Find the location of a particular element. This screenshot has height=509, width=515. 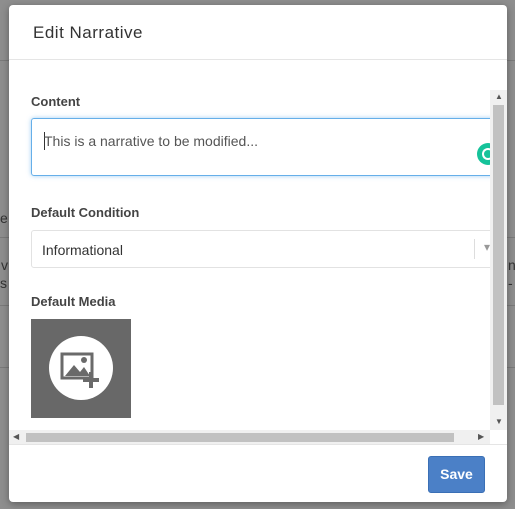

vertical-scroll-thumb is located at coordinates (498, 255).